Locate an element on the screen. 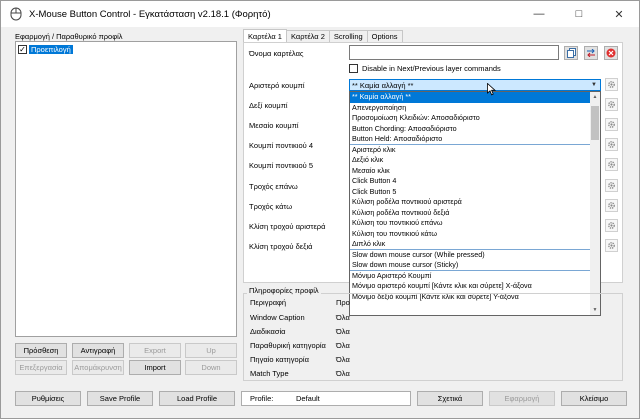  match-type-label: Match Type is located at coordinates (269, 373).